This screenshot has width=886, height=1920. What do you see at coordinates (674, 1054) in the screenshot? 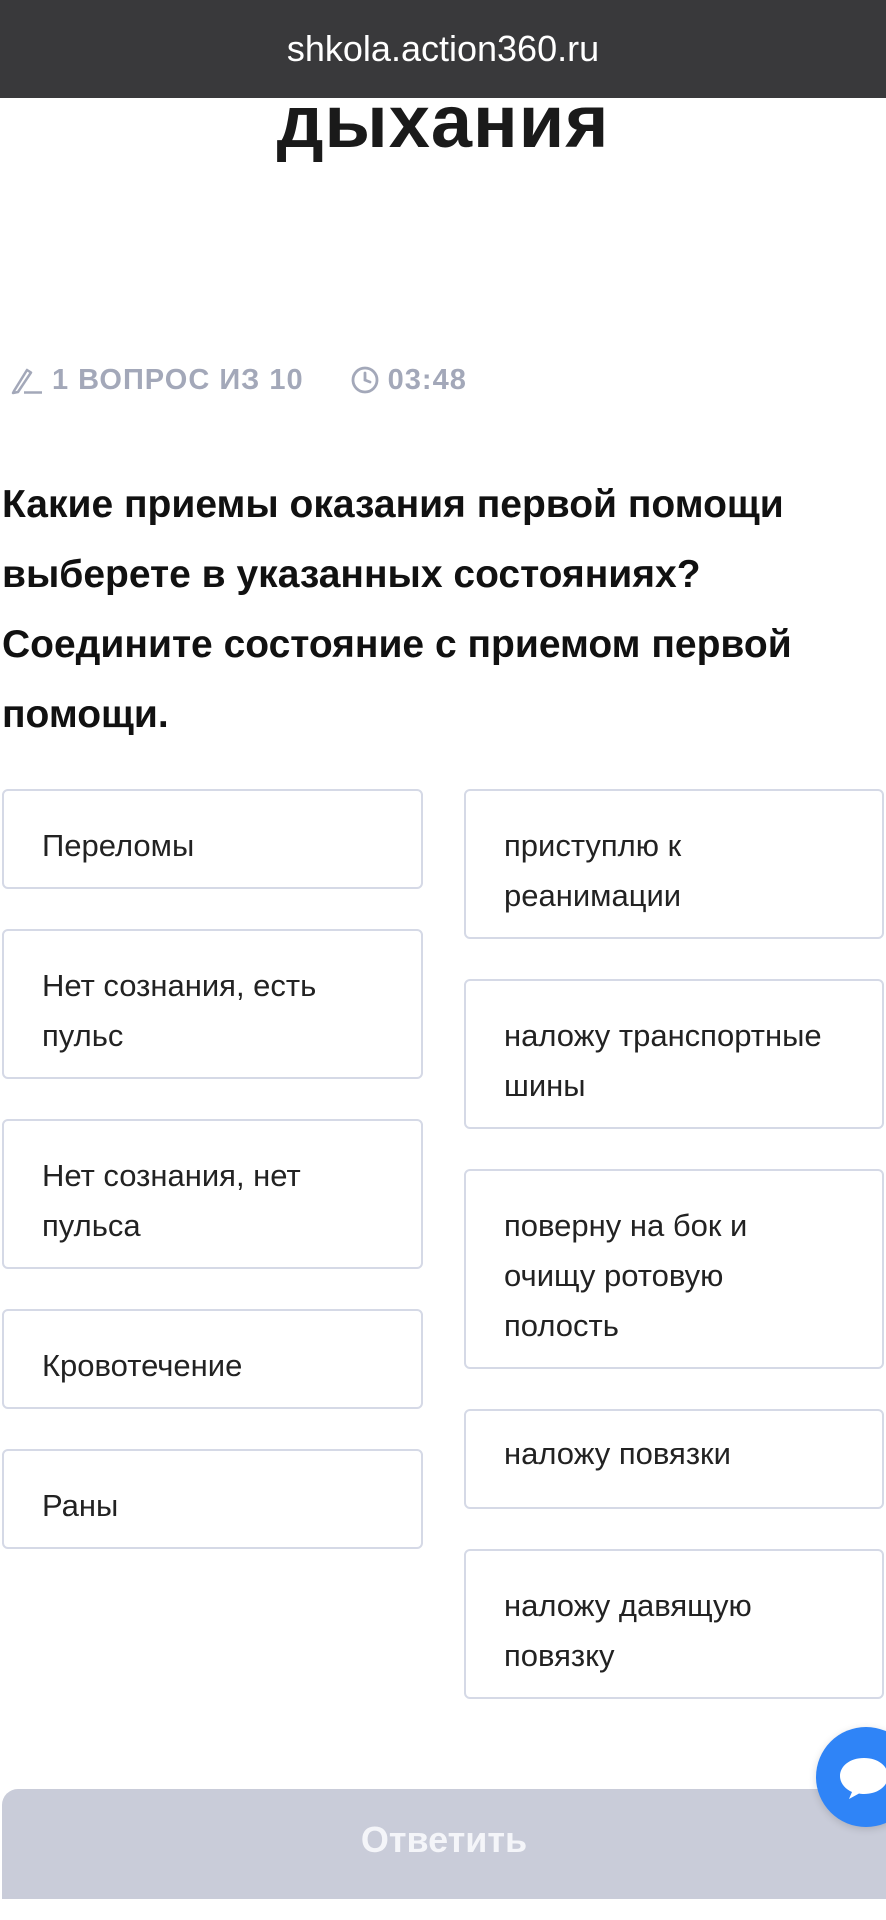
I see `action-card-splints: наложу транспортные шины` at bounding box center [674, 1054].